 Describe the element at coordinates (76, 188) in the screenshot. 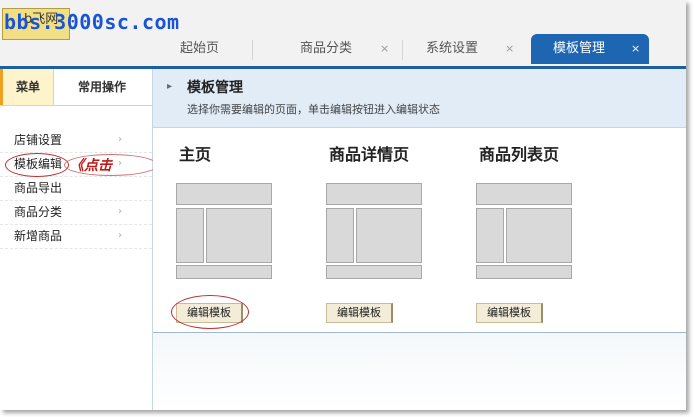

I see `sidebar-item-product-export: 商品导出` at that location.